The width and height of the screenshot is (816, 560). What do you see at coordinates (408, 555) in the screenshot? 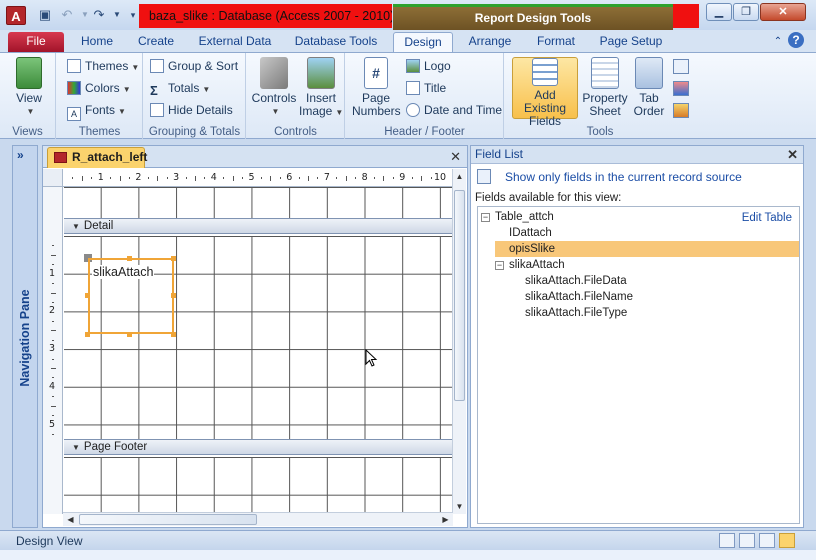
I see `window-bottom-edge` at bounding box center [408, 555].